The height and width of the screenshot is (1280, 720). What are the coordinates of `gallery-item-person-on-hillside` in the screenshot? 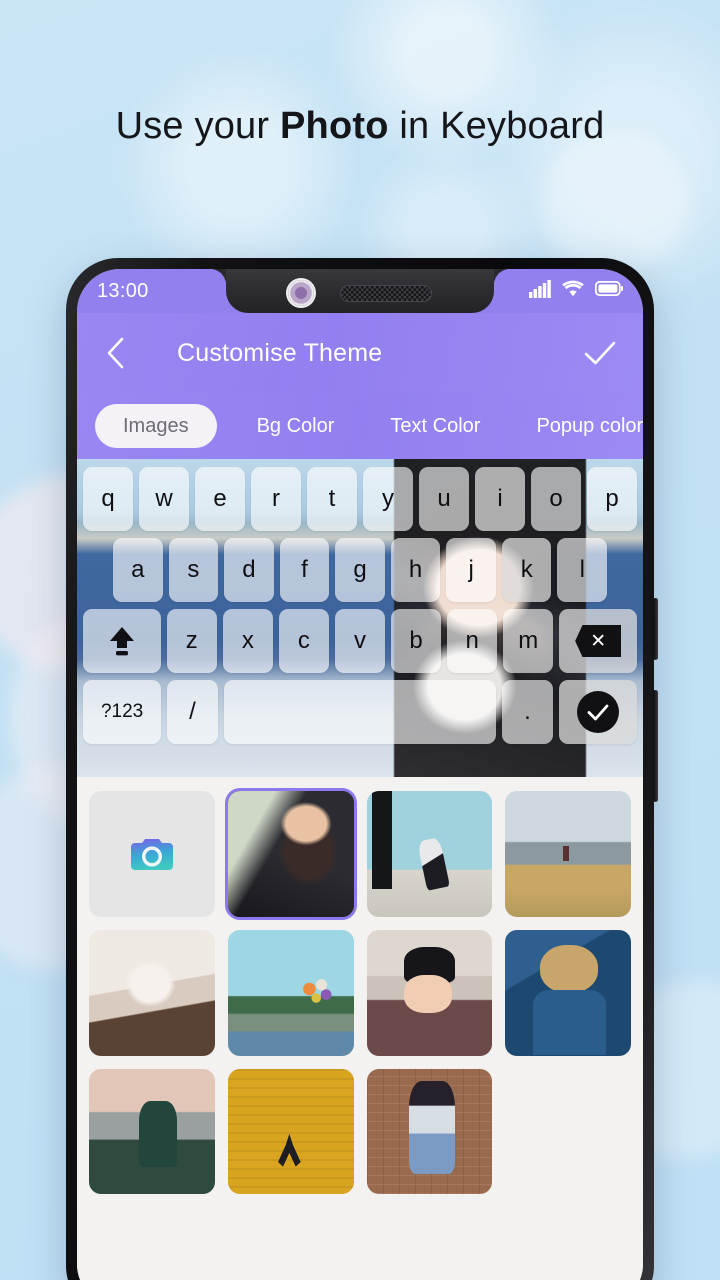 It's located at (568, 854).